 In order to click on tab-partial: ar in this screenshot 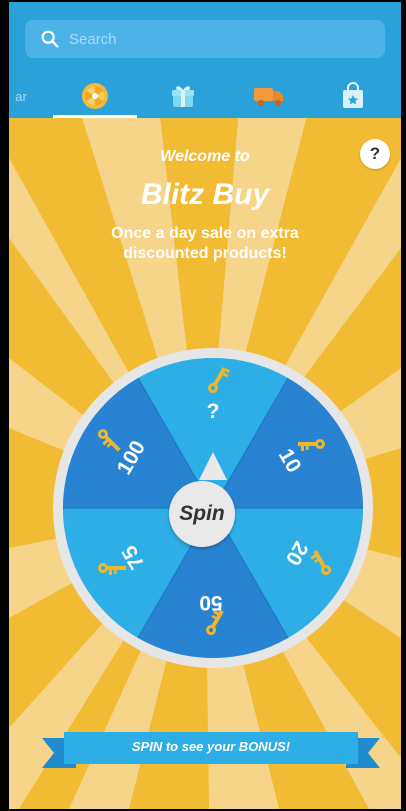, I will do `click(21, 96)`.